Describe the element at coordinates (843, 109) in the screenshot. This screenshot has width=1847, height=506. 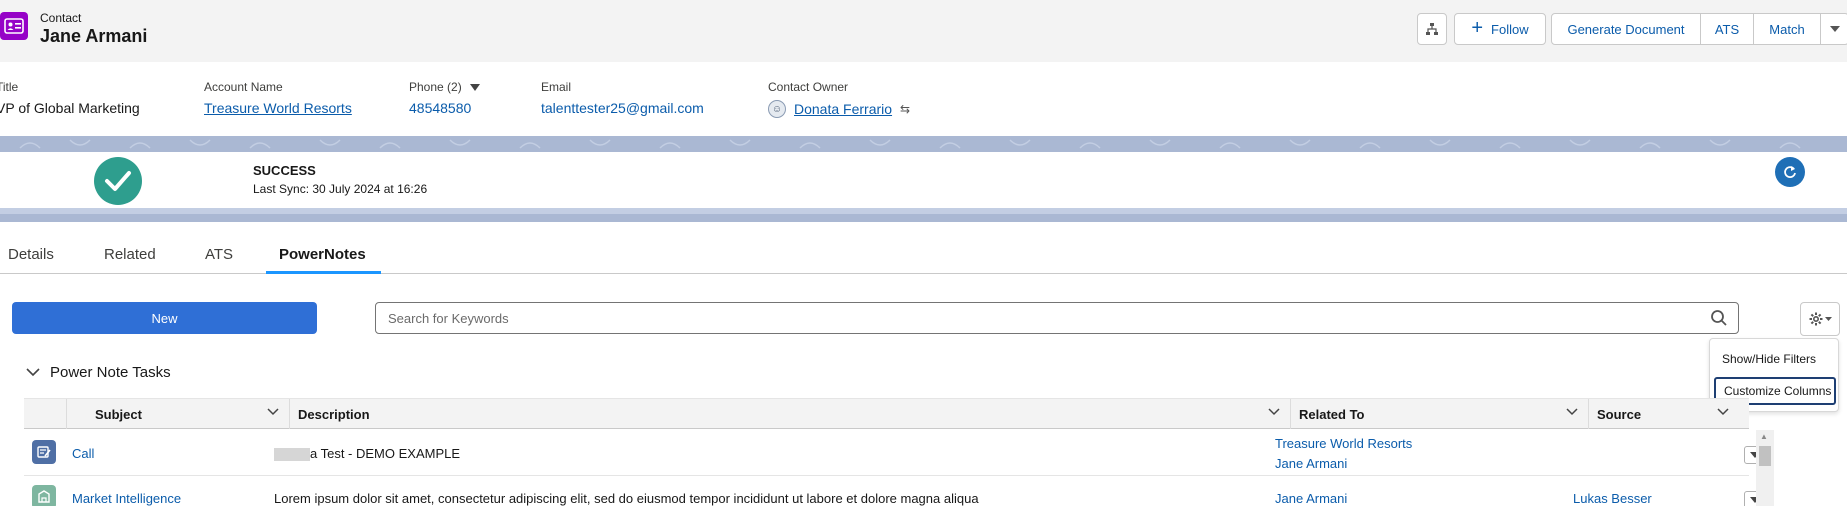
I see `owner-link: Donata Ferrario` at that location.